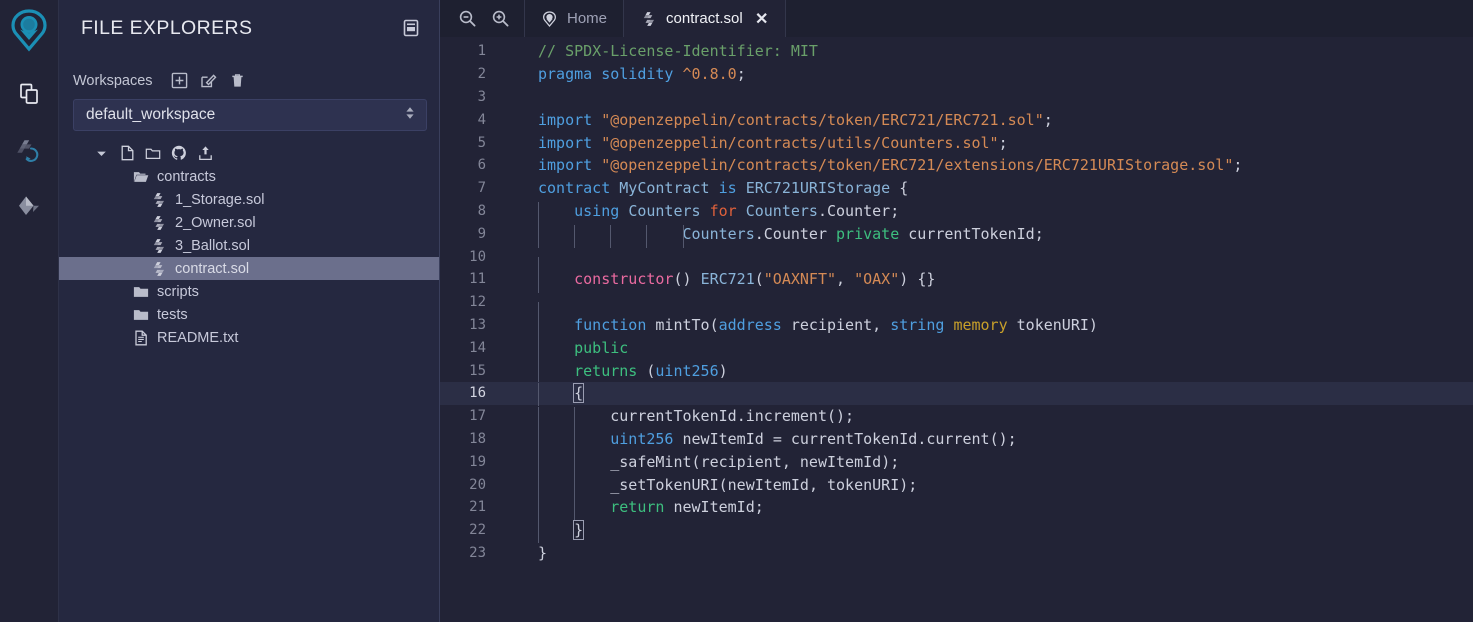 Image resolution: width=1473 pixels, height=622 pixels. Describe the element at coordinates (141, 177) in the screenshot. I see `folder-open-icon` at that location.